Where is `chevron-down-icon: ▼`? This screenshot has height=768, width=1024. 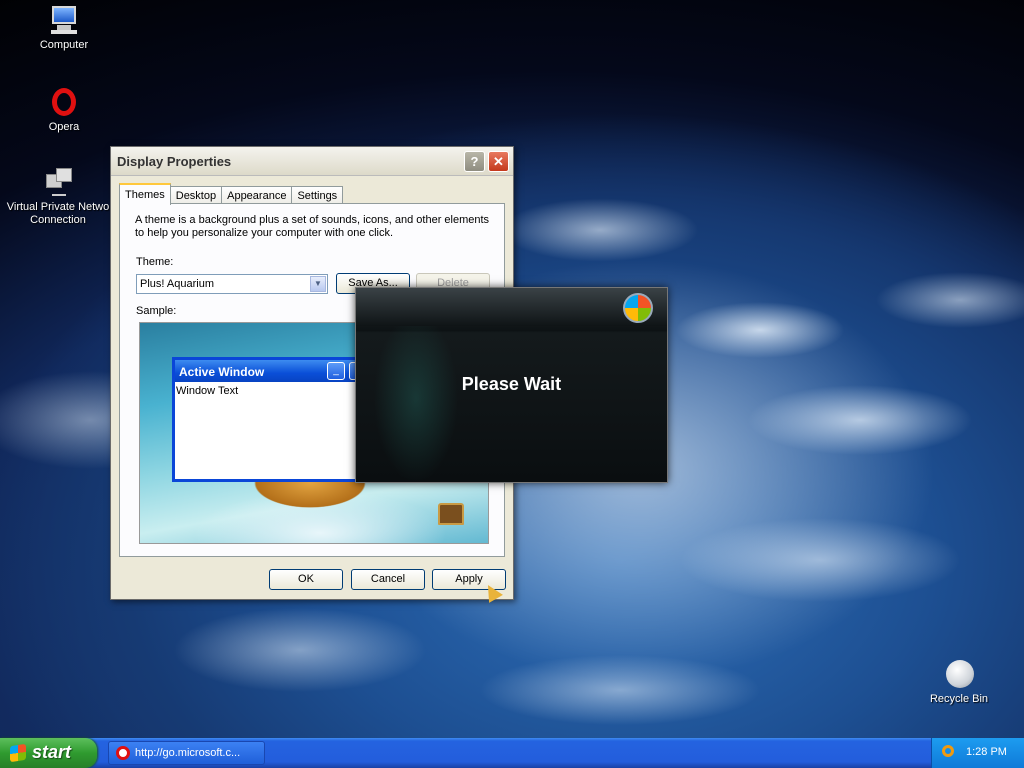 chevron-down-icon: ▼ is located at coordinates (318, 284).